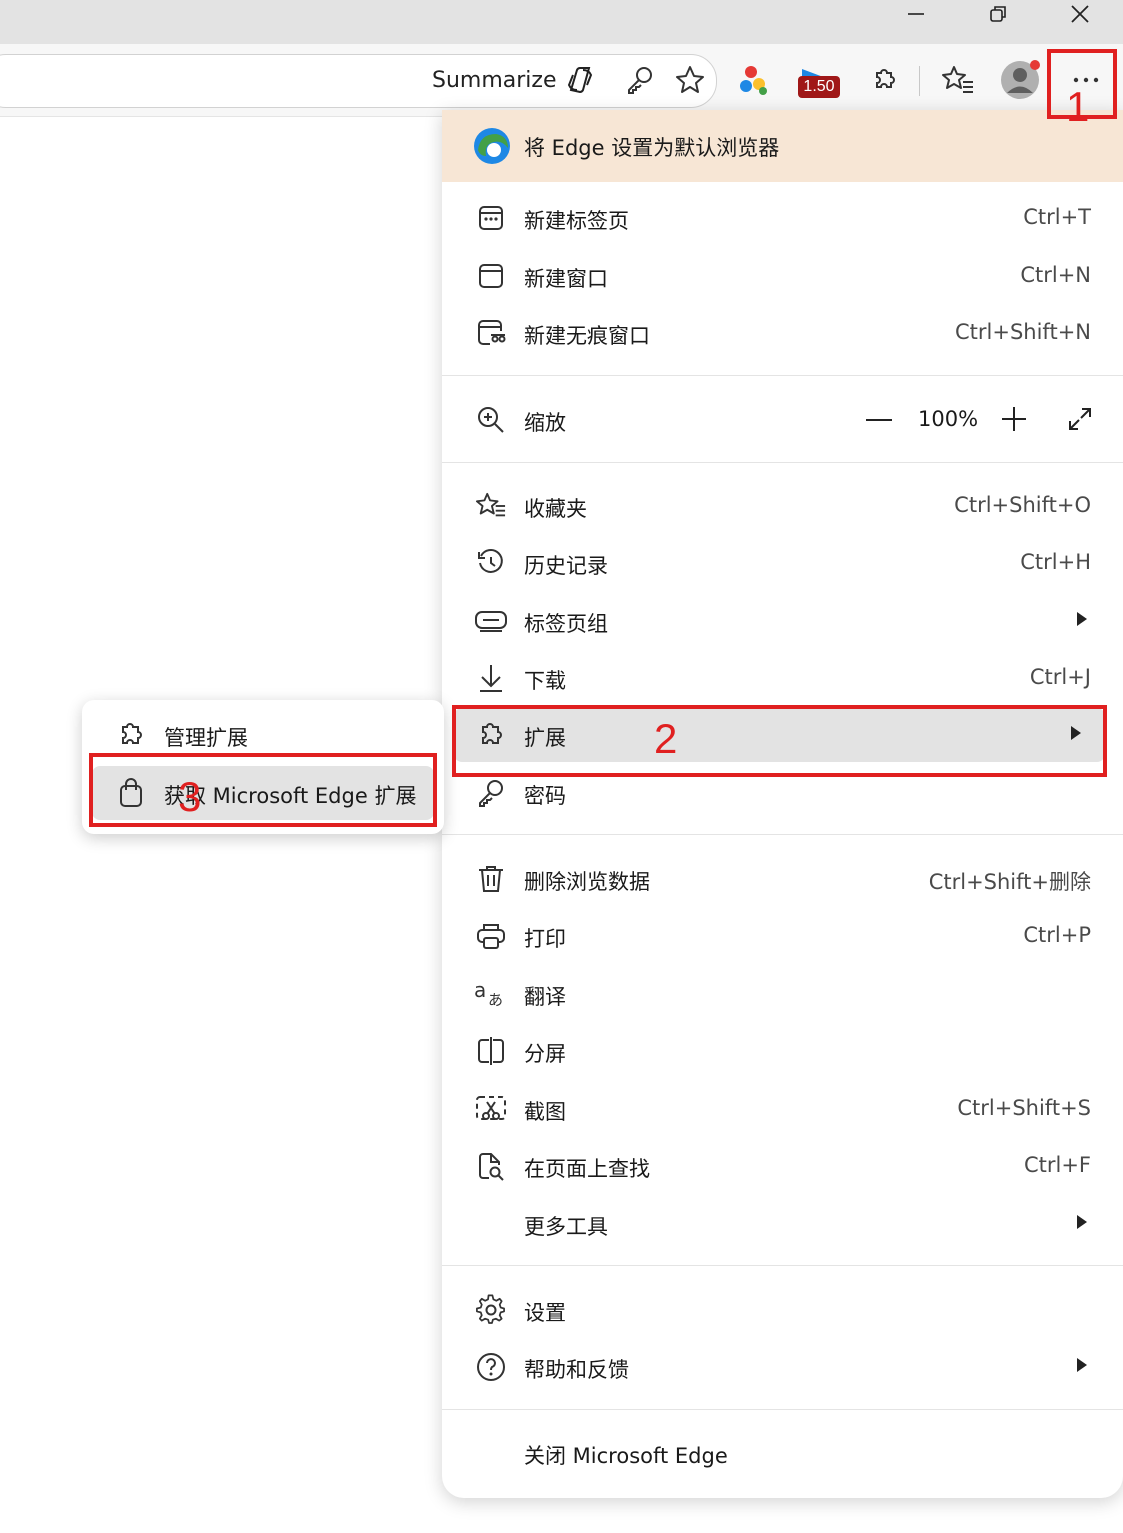 Image resolution: width=1123 pixels, height=1533 pixels. I want to click on zoom-out-button, so click(879, 420).